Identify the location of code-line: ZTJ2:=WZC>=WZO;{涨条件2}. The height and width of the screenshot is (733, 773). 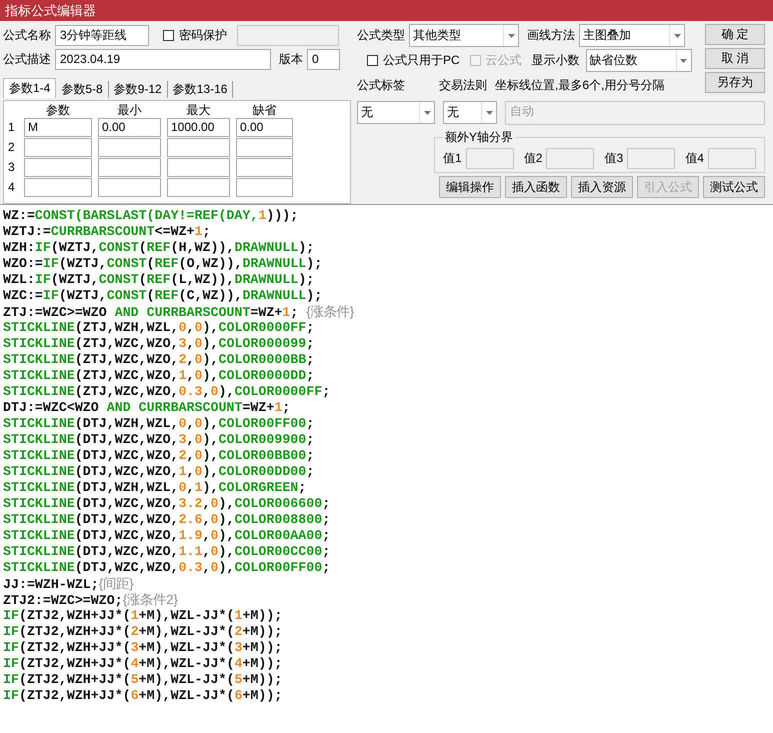
(91, 600).